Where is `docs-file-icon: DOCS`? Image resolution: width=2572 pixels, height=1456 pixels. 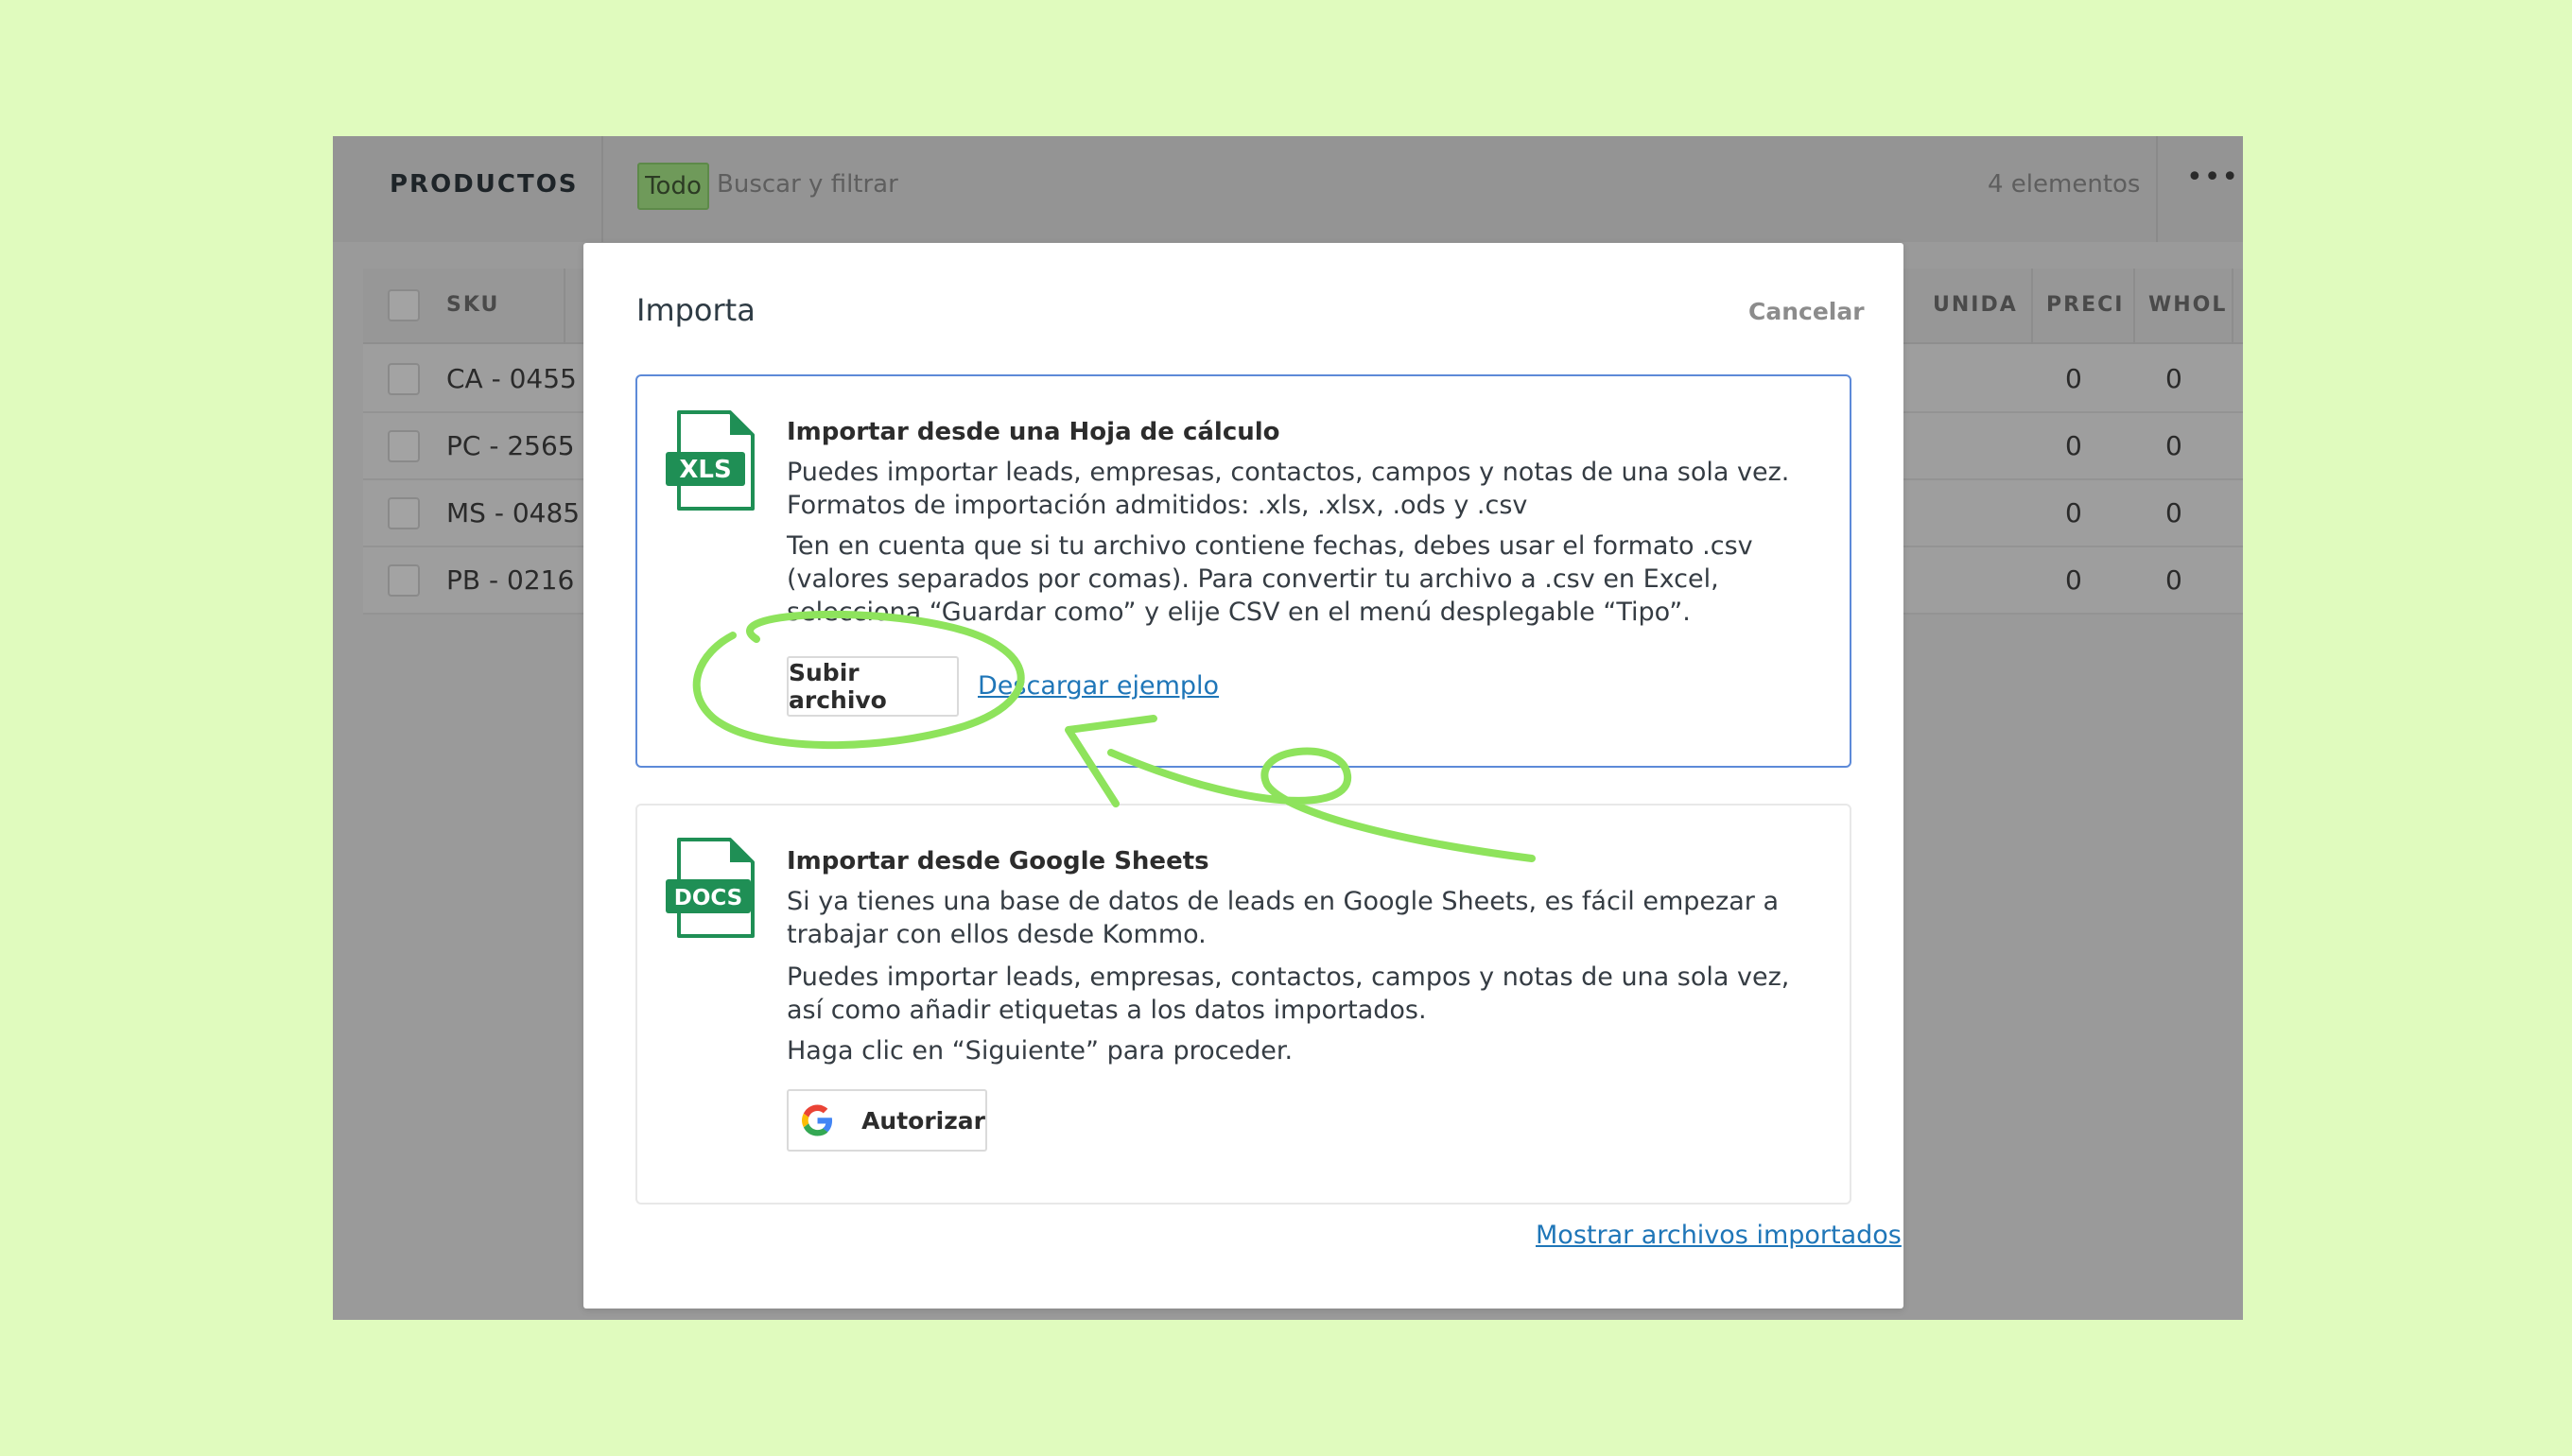 docs-file-icon: DOCS is located at coordinates (710, 888).